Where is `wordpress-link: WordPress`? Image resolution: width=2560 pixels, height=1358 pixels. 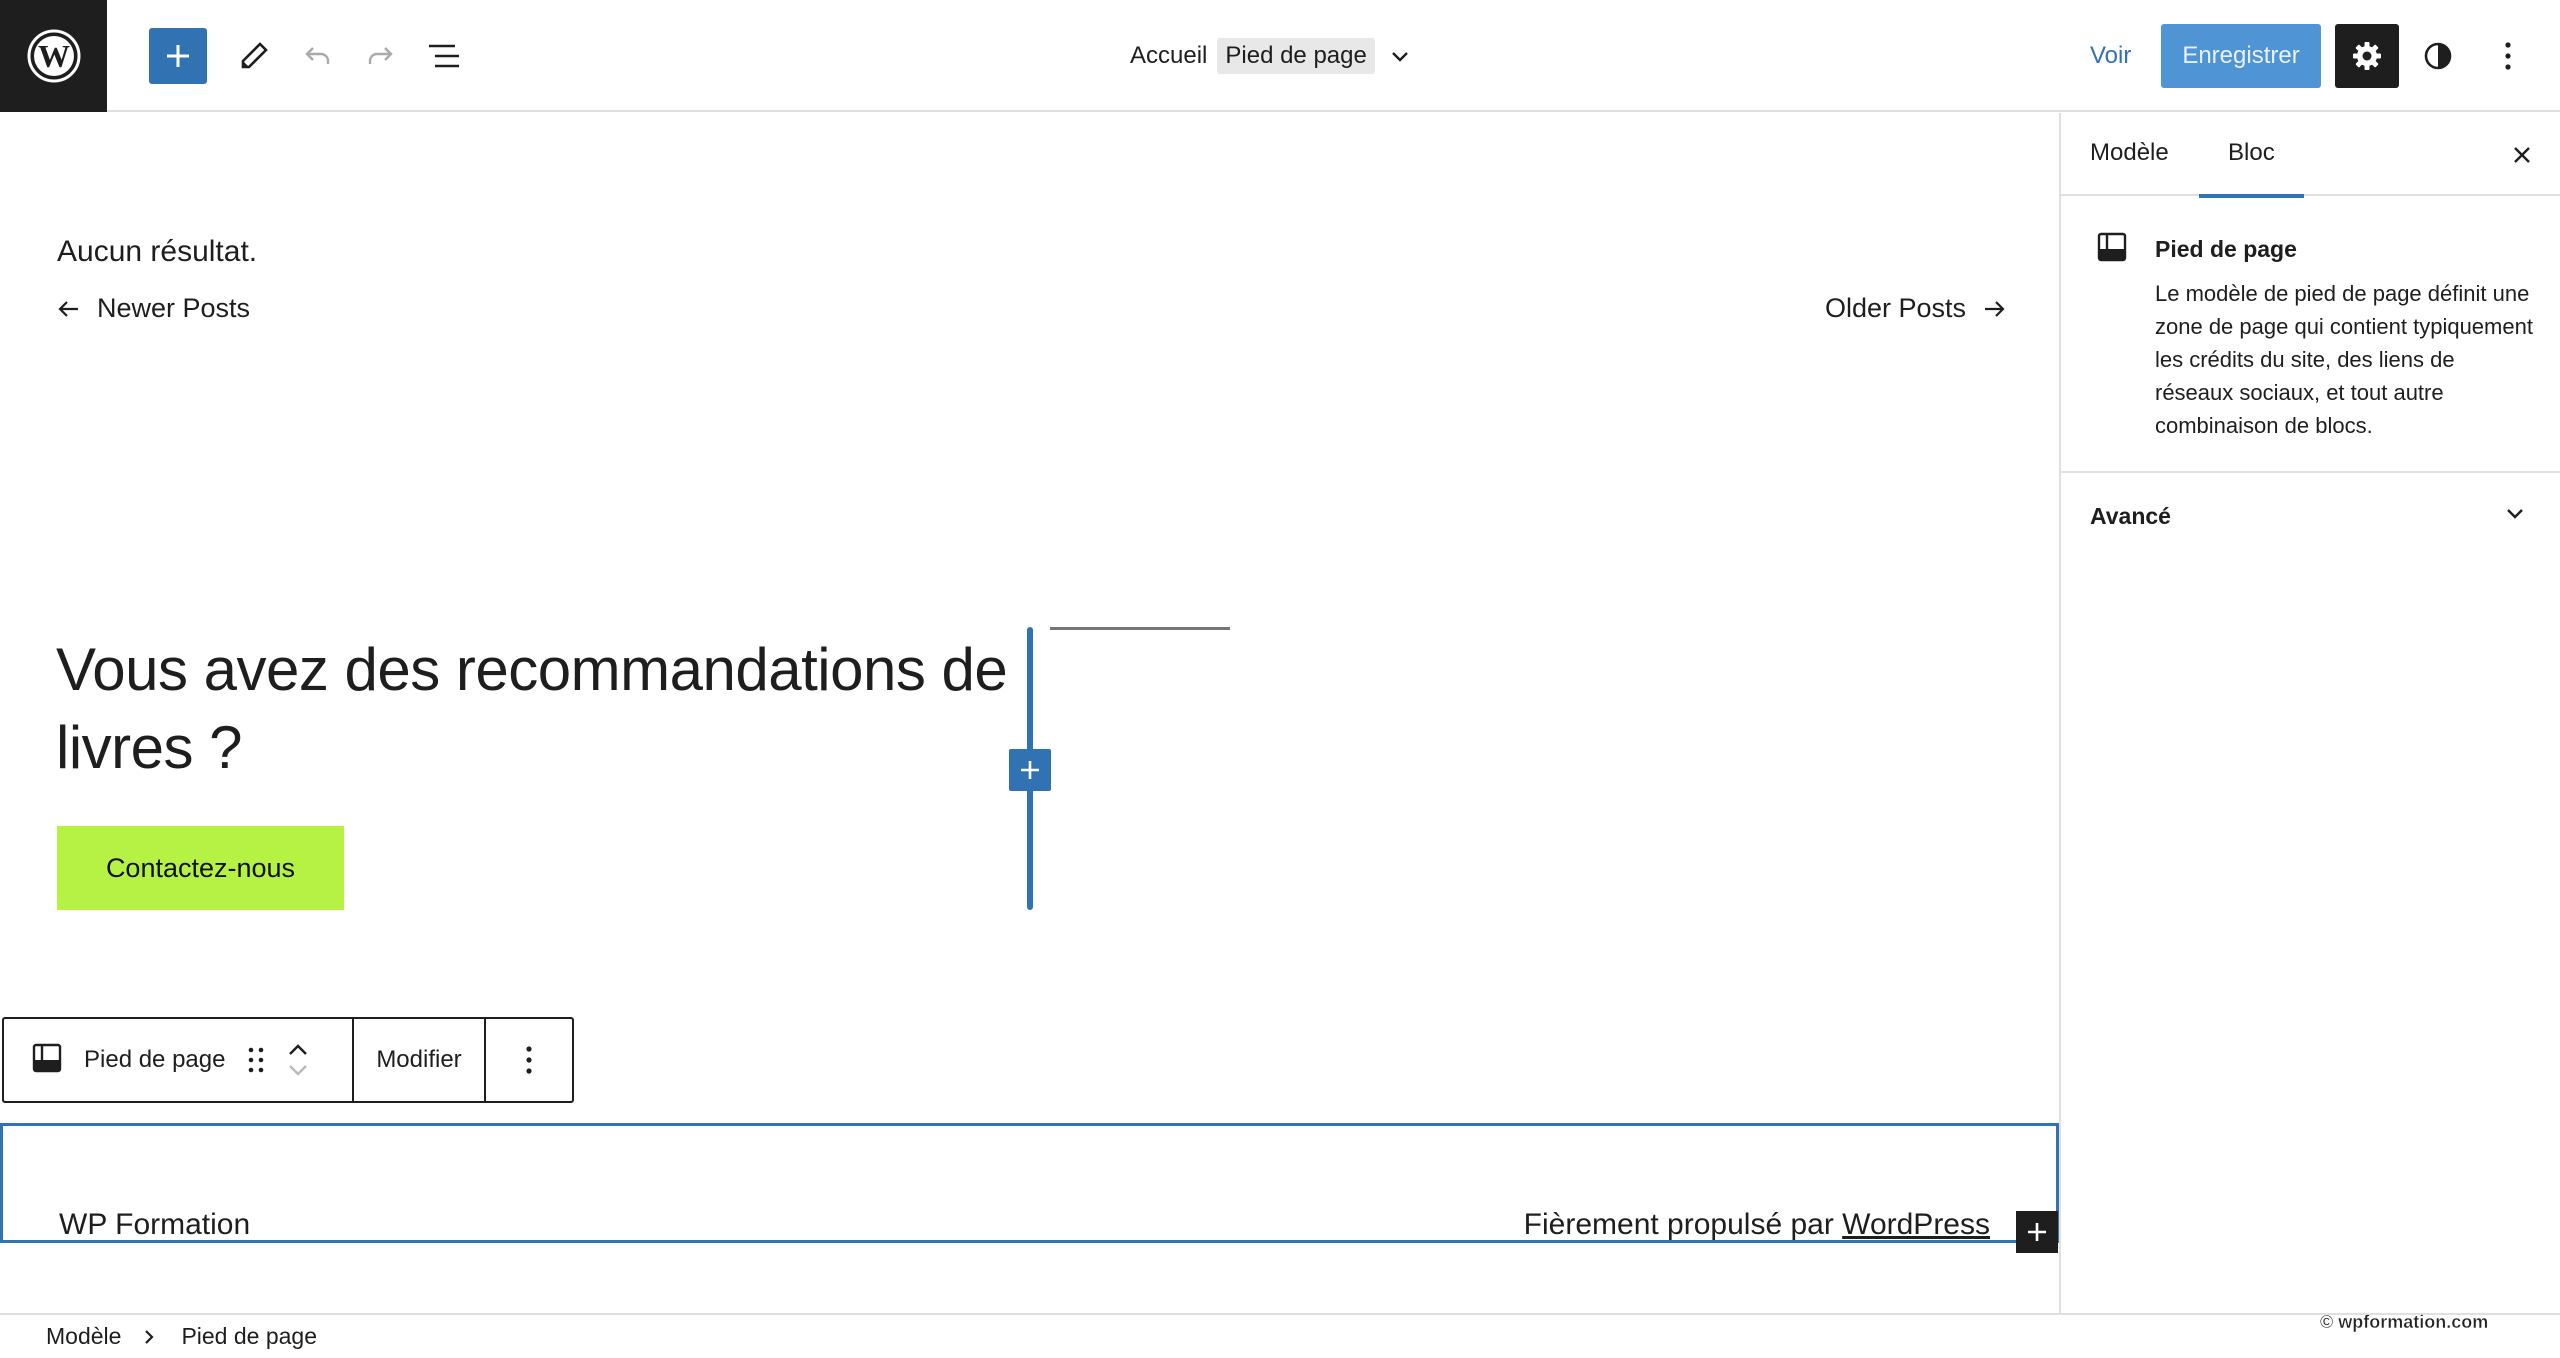 wordpress-link: WordPress is located at coordinates (1916, 1224).